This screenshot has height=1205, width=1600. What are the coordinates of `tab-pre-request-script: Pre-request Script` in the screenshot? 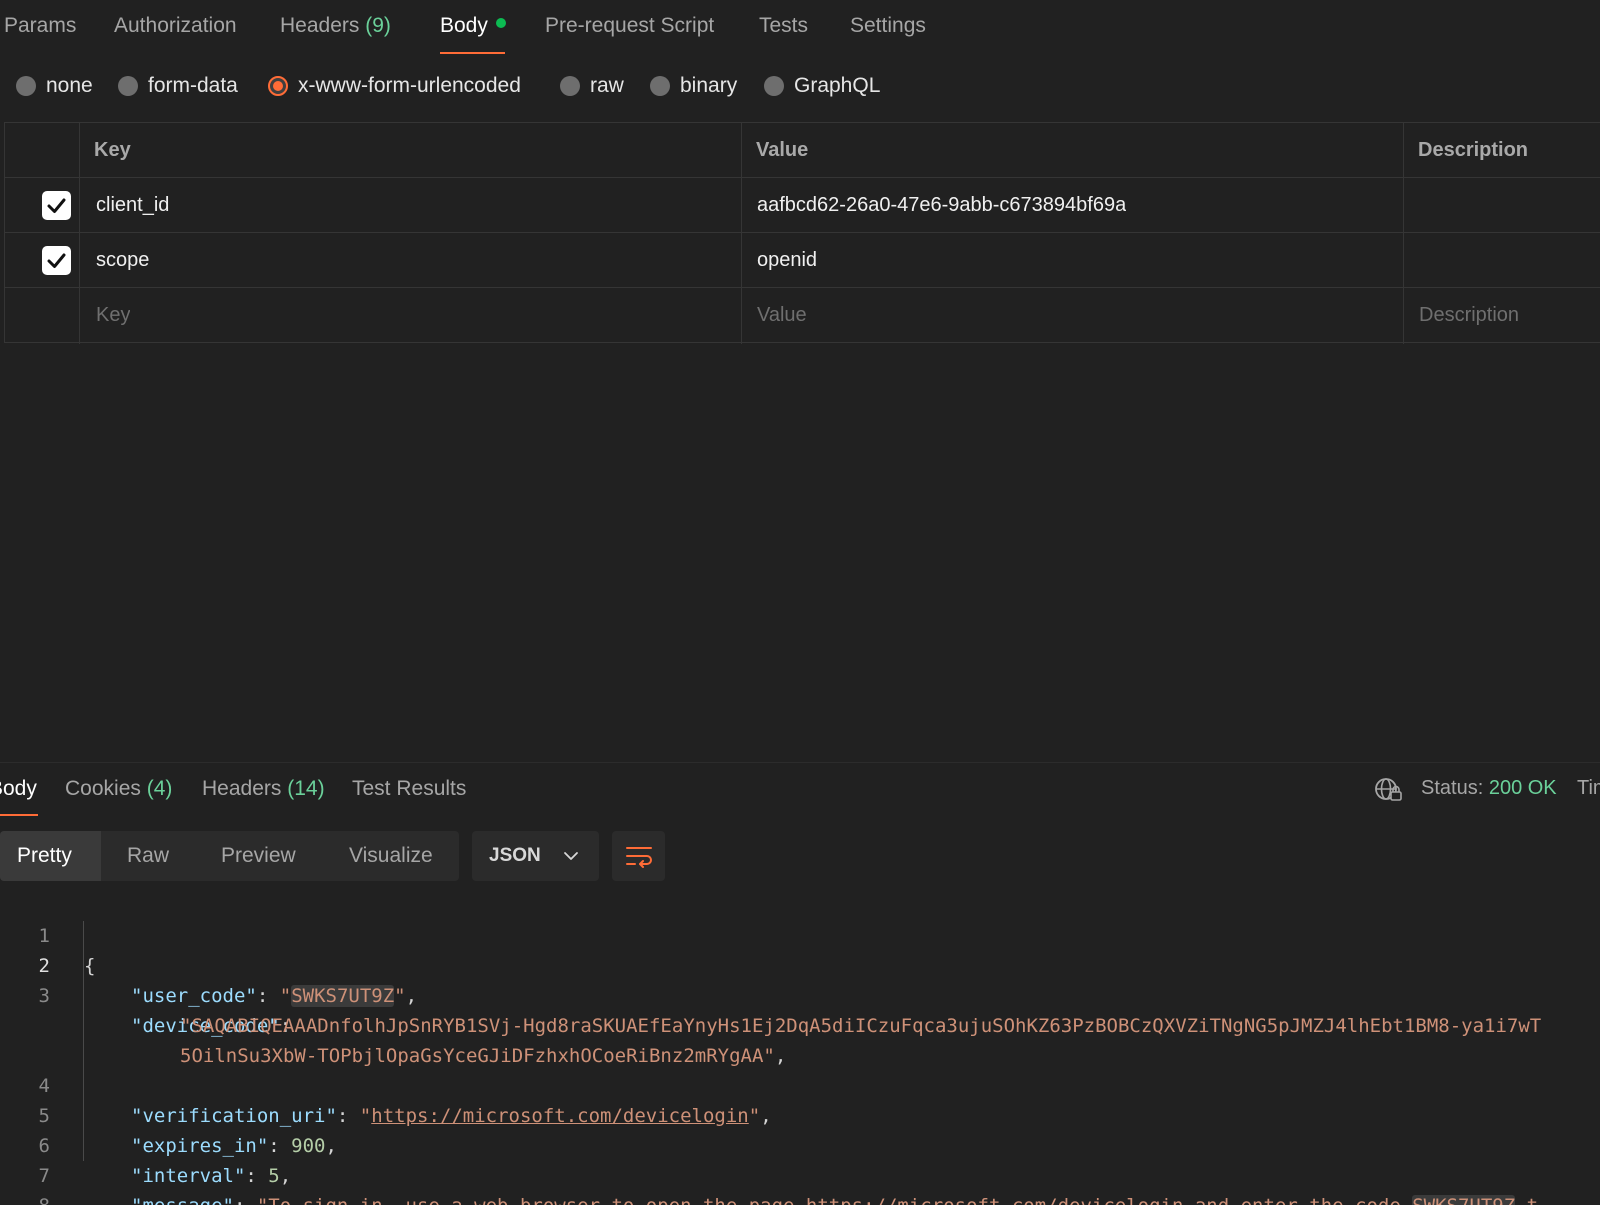 It's located at (629, 26).